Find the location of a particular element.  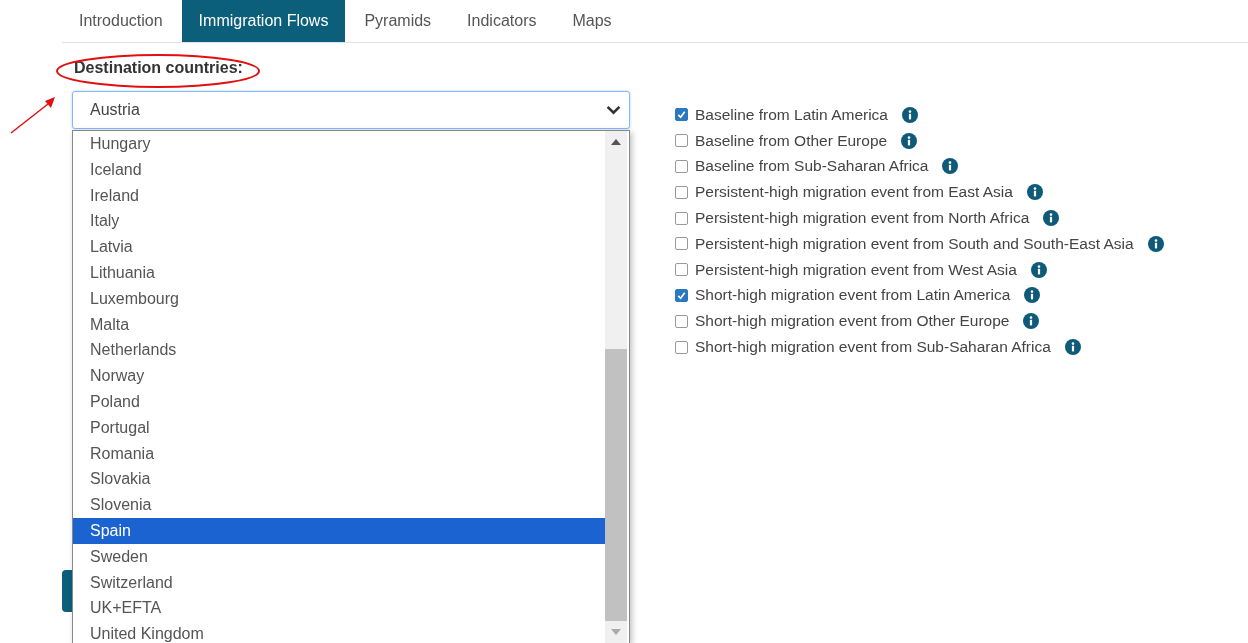

country-select: Austria is located at coordinates (351, 110).